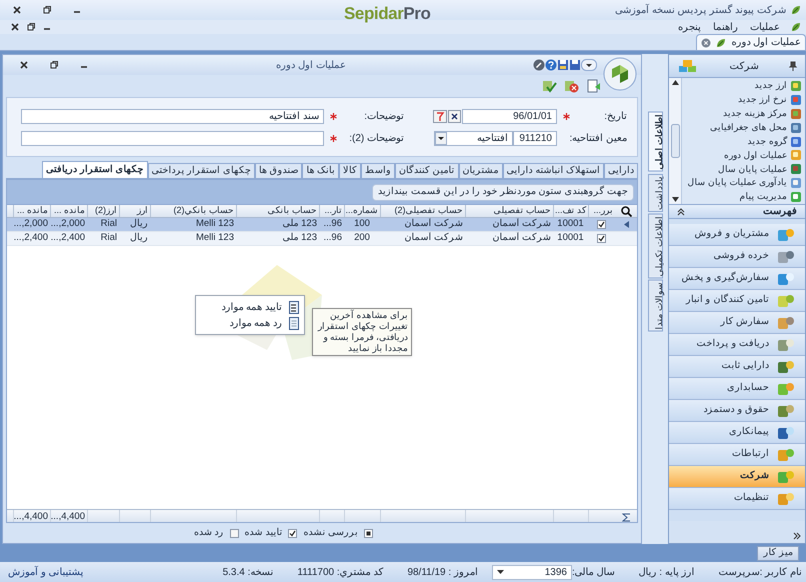 The width and height of the screenshot is (806, 582). I want to click on list-item: یادآوری عملیات پایان سال, so click(742, 183).